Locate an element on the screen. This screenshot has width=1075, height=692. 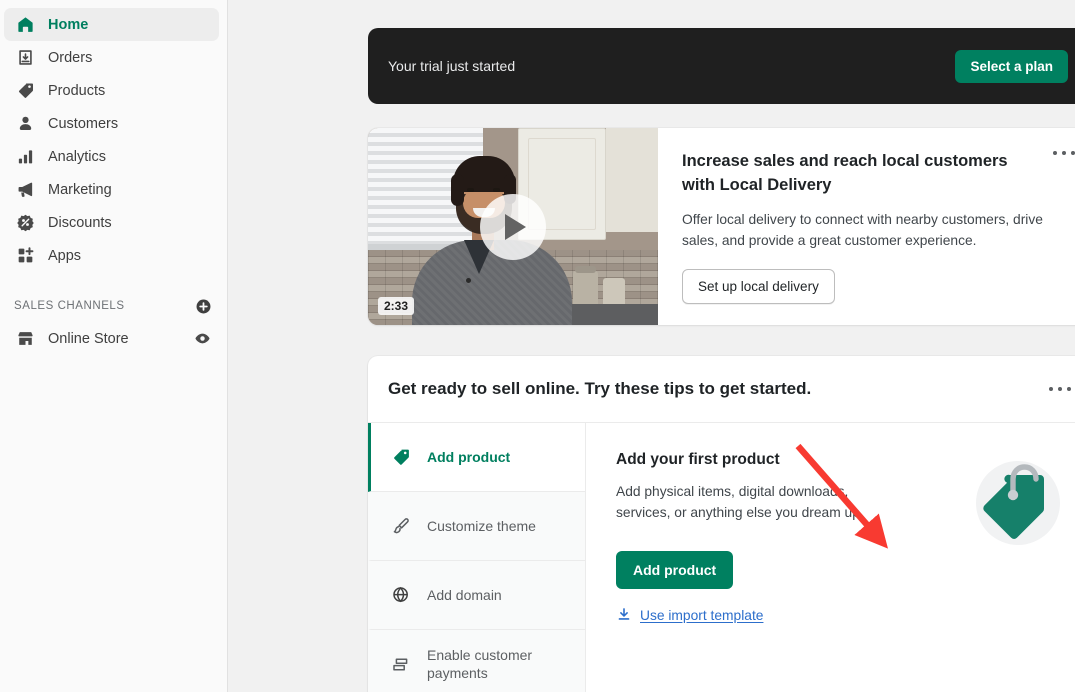
home-icon is located at coordinates (25, 25).